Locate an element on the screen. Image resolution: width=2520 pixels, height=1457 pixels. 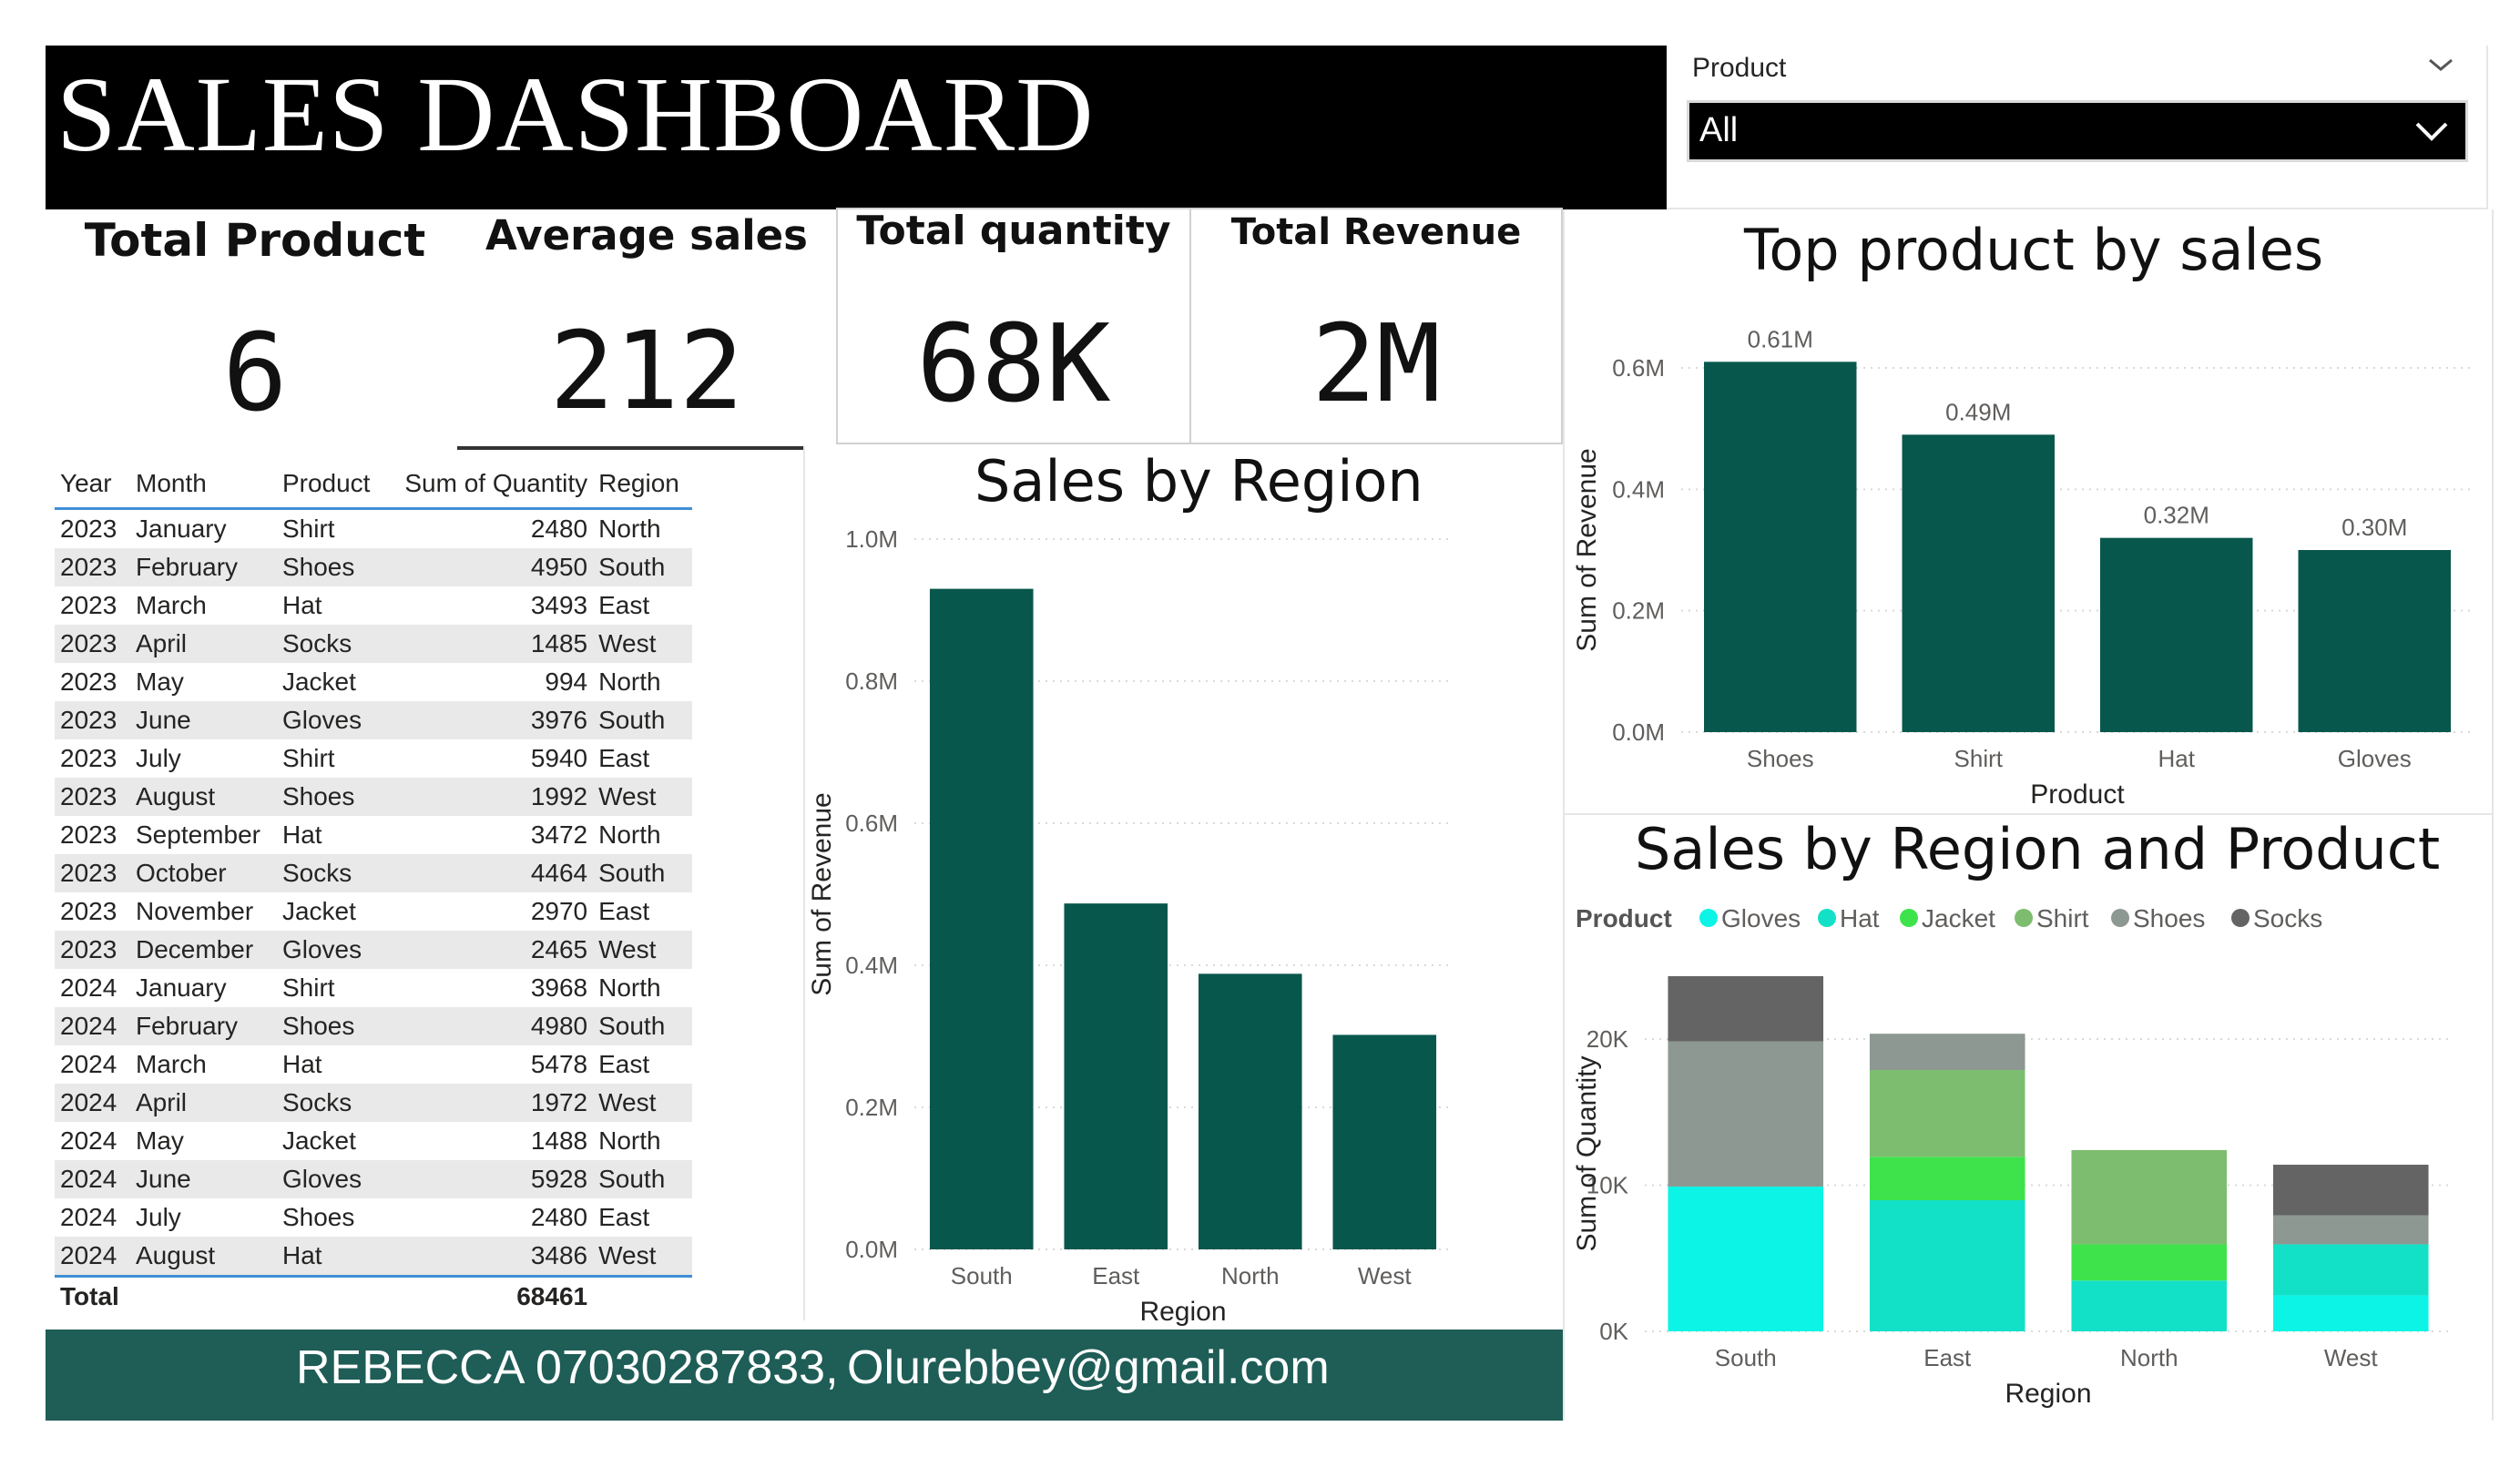
cell-month: June is located at coordinates (203, 1179).